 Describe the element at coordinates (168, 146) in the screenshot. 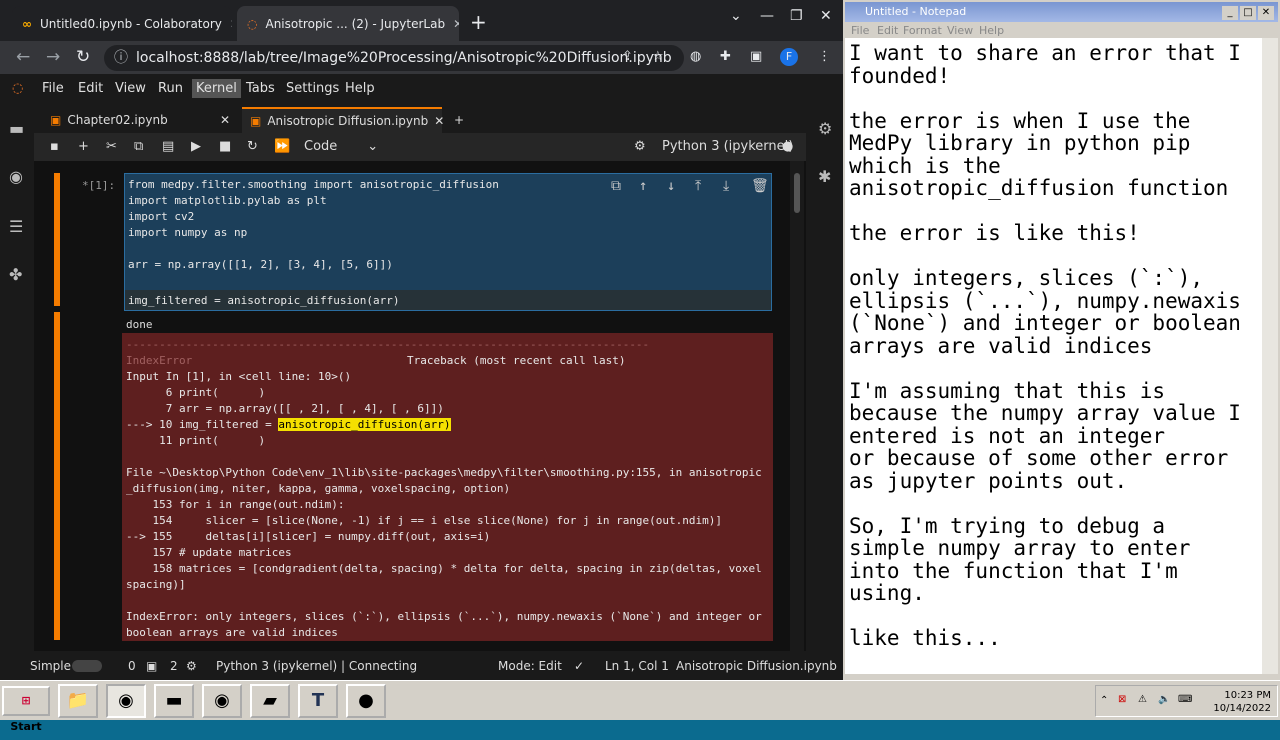

I see `paste-icon: ▤` at that location.